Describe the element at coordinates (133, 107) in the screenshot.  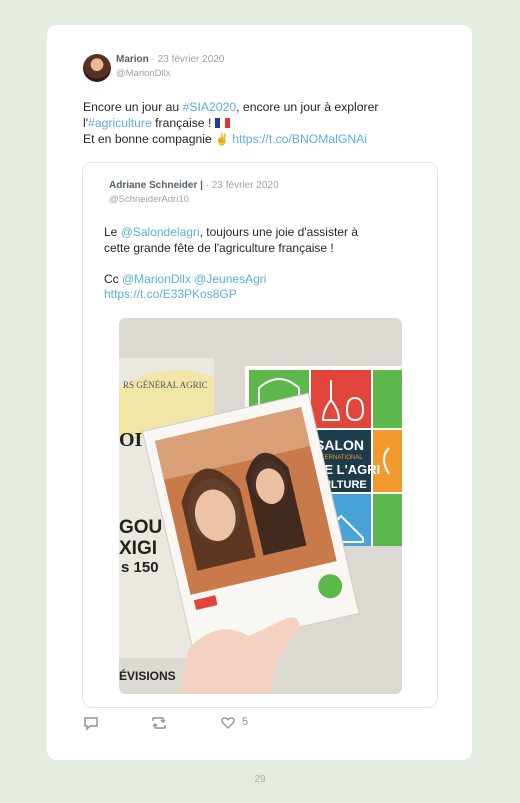
I see `tweet-text-part: Encore un jour au` at that location.